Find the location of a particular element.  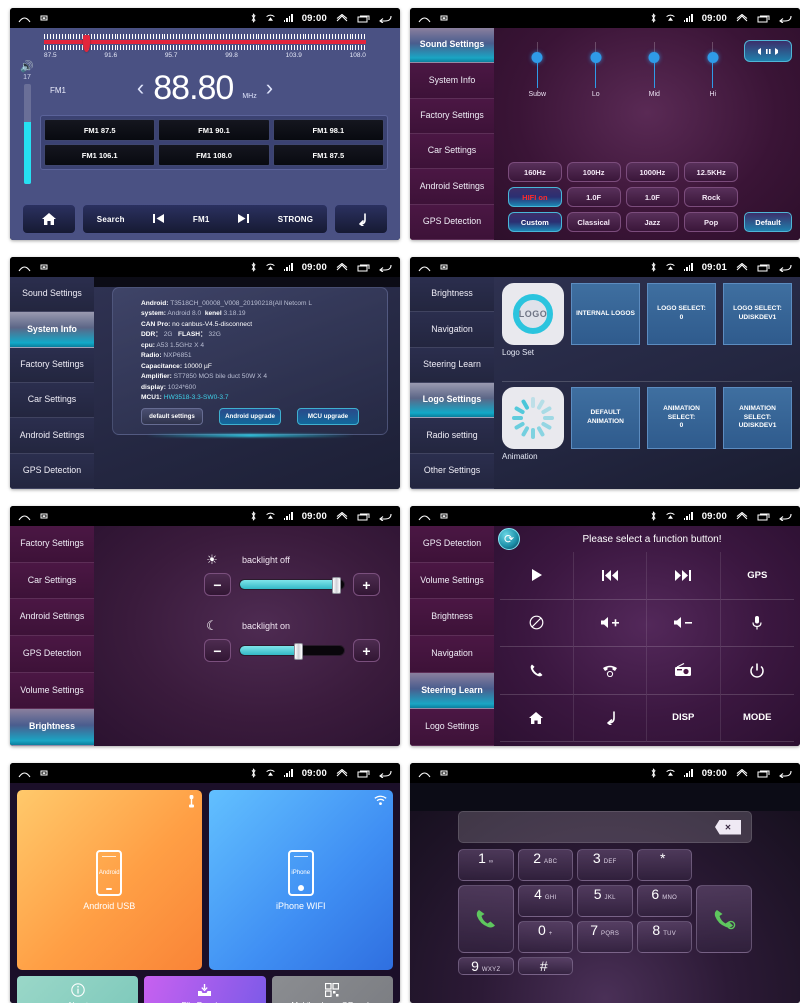

radio-icon is located at coordinates (684, 671).